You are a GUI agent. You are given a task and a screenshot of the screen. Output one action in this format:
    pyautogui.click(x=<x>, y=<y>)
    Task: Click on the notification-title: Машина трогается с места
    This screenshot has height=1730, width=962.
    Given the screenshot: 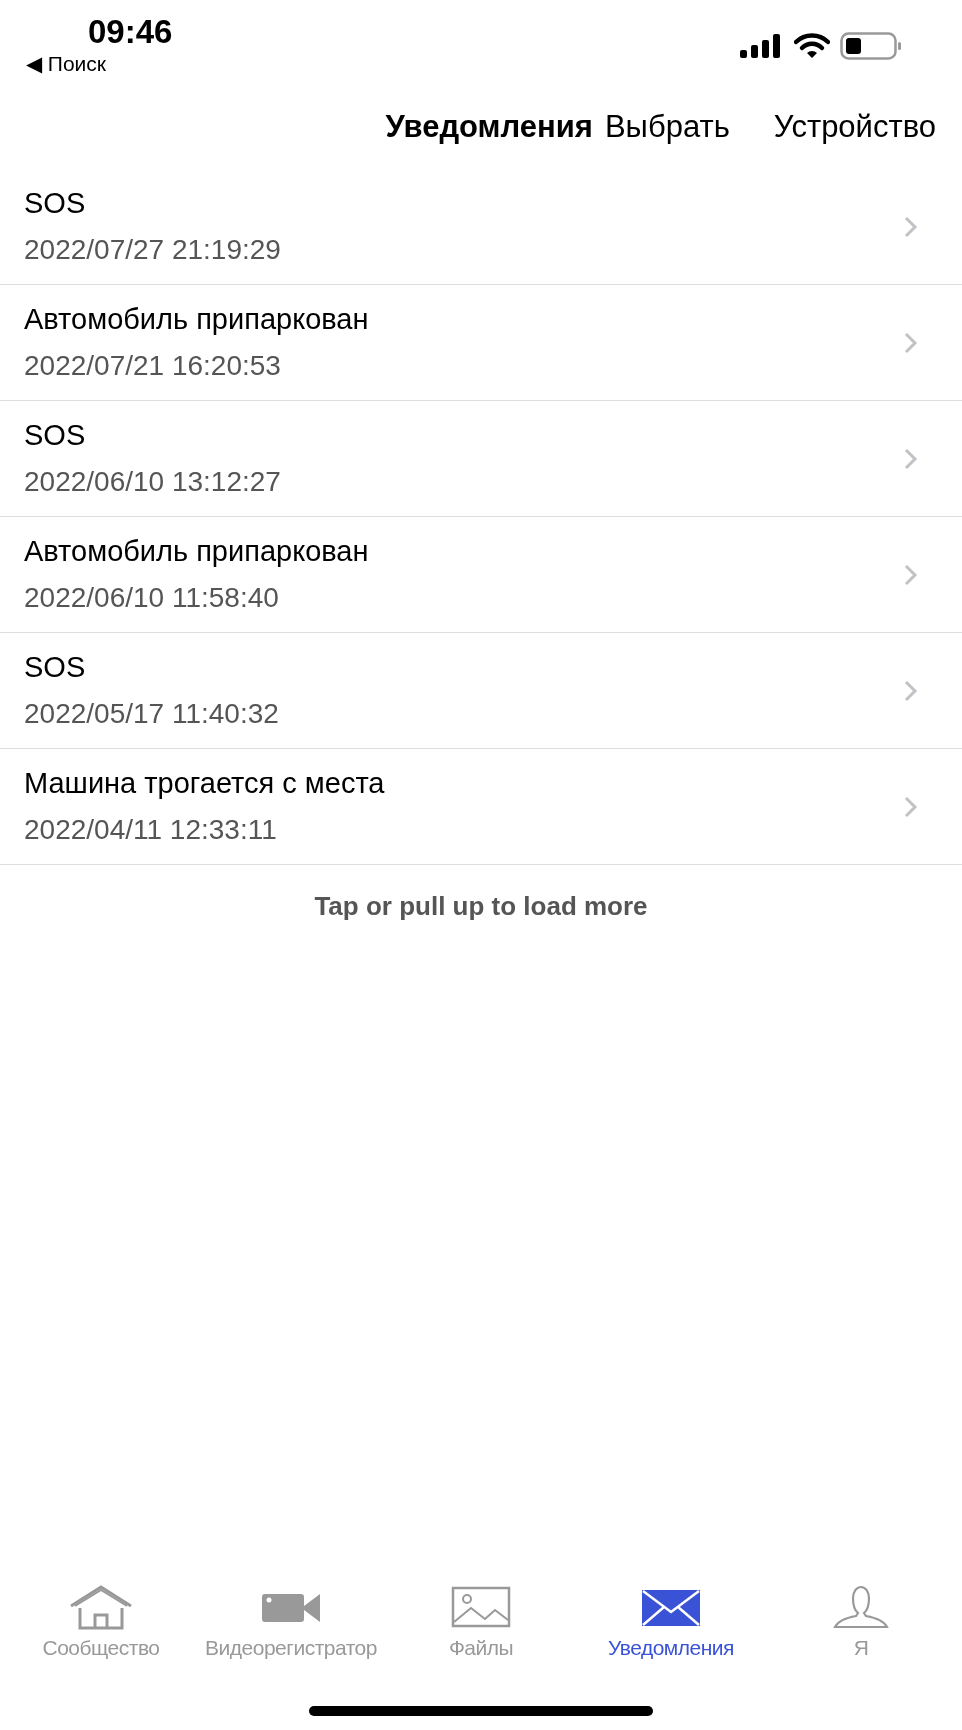 What is the action you would take?
    pyautogui.click(x=204, y=783)
    